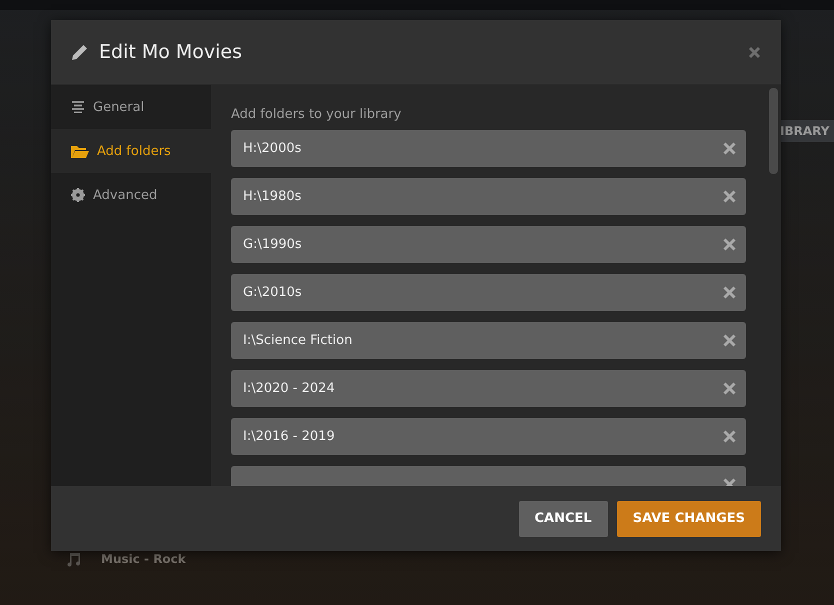 This screenshot has width=834, height=605. What do you see at coordinates (131, 107) in the screenshot?
I see `sidebar-tab: General` at bounding box center [131, 107].